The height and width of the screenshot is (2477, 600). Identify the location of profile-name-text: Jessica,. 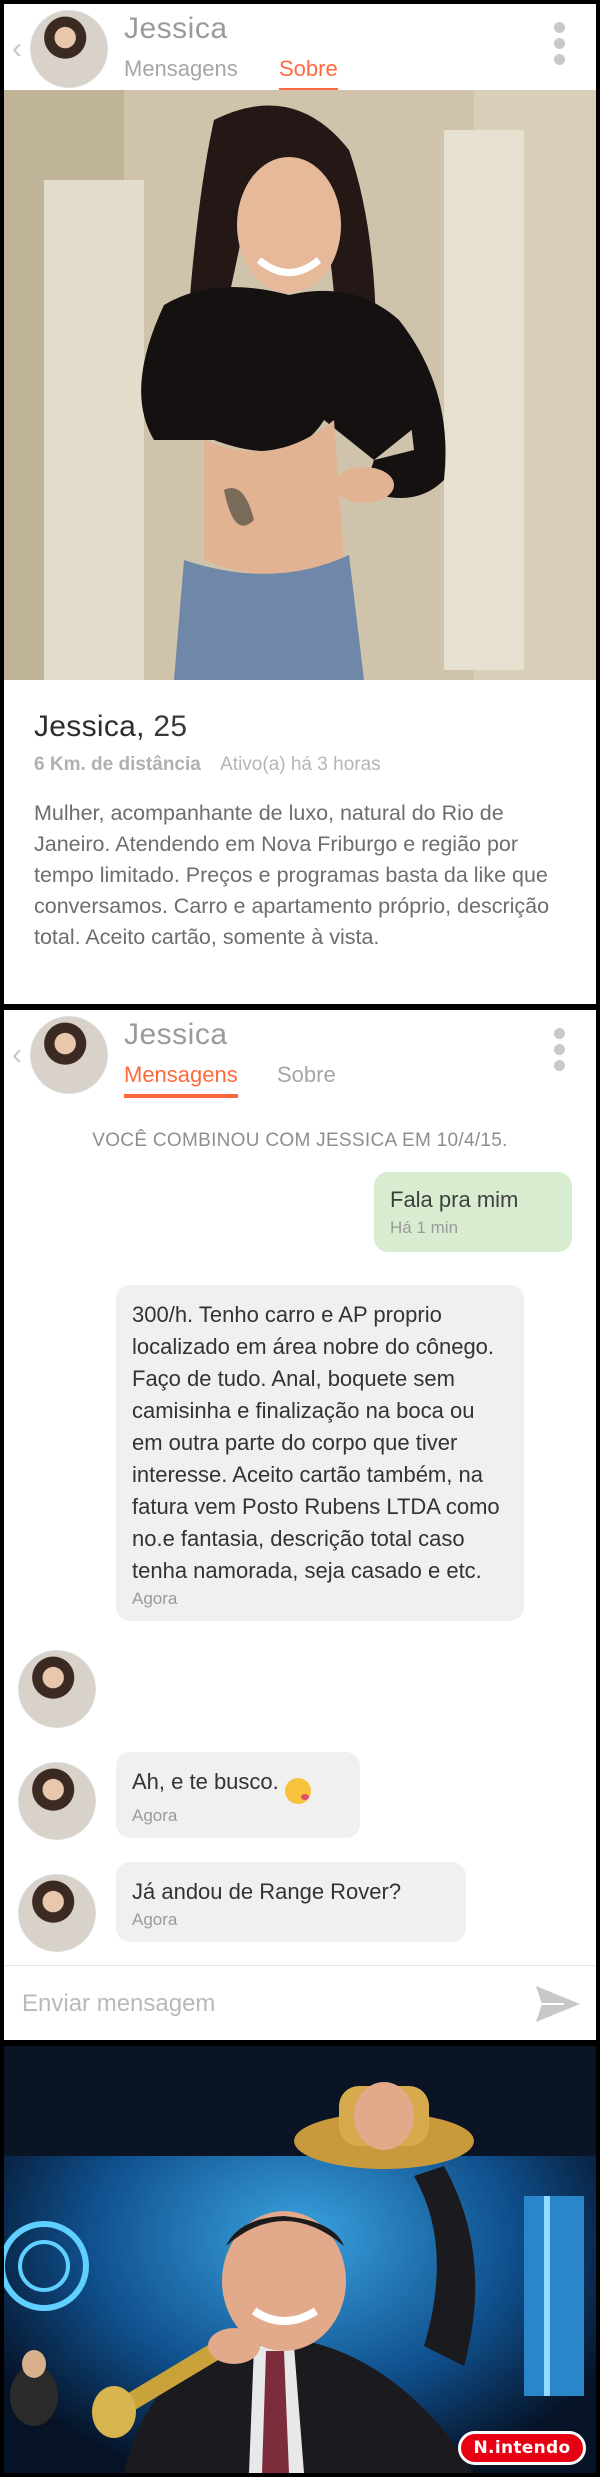
(89, 726).